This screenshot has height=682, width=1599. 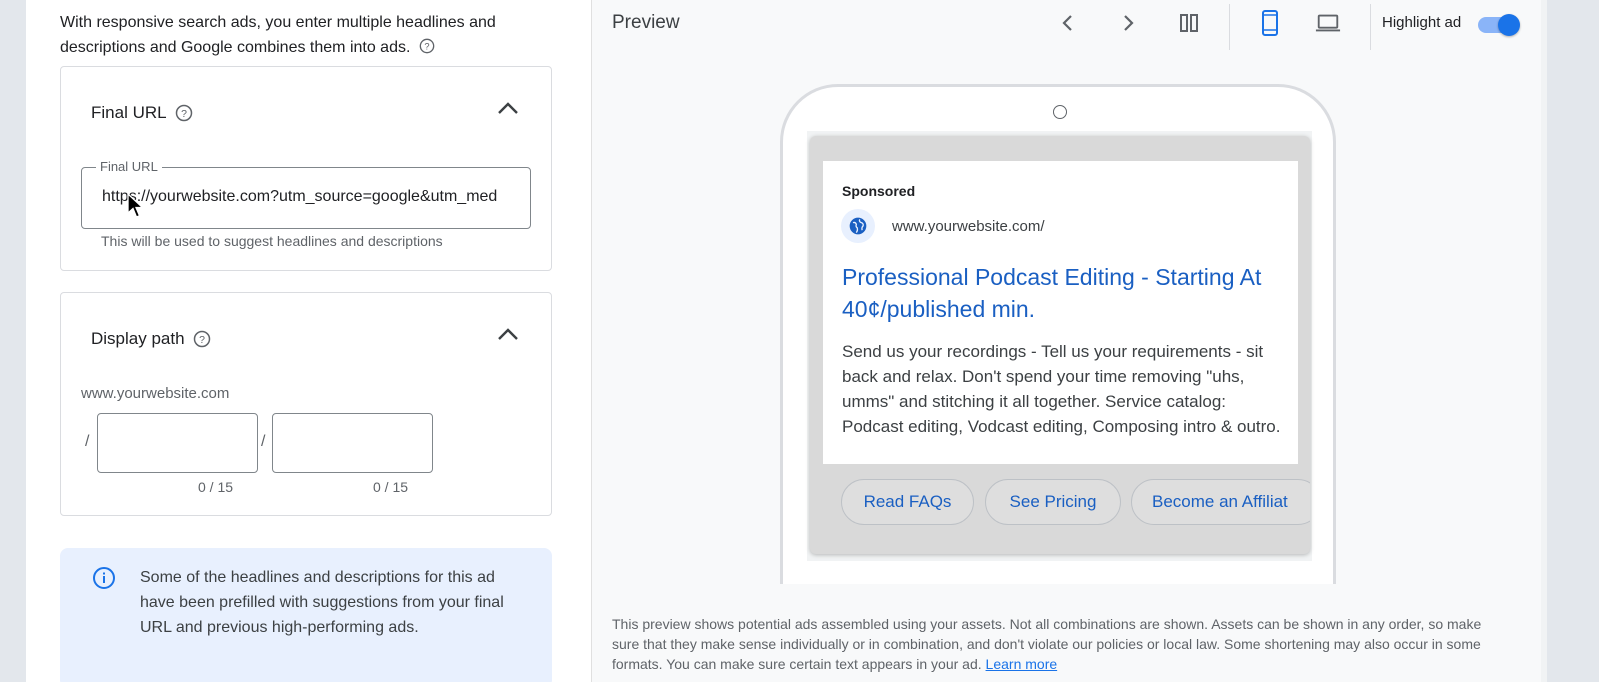 I want to click on path1-counter: 0 / 15, so click(x=216, y=487).